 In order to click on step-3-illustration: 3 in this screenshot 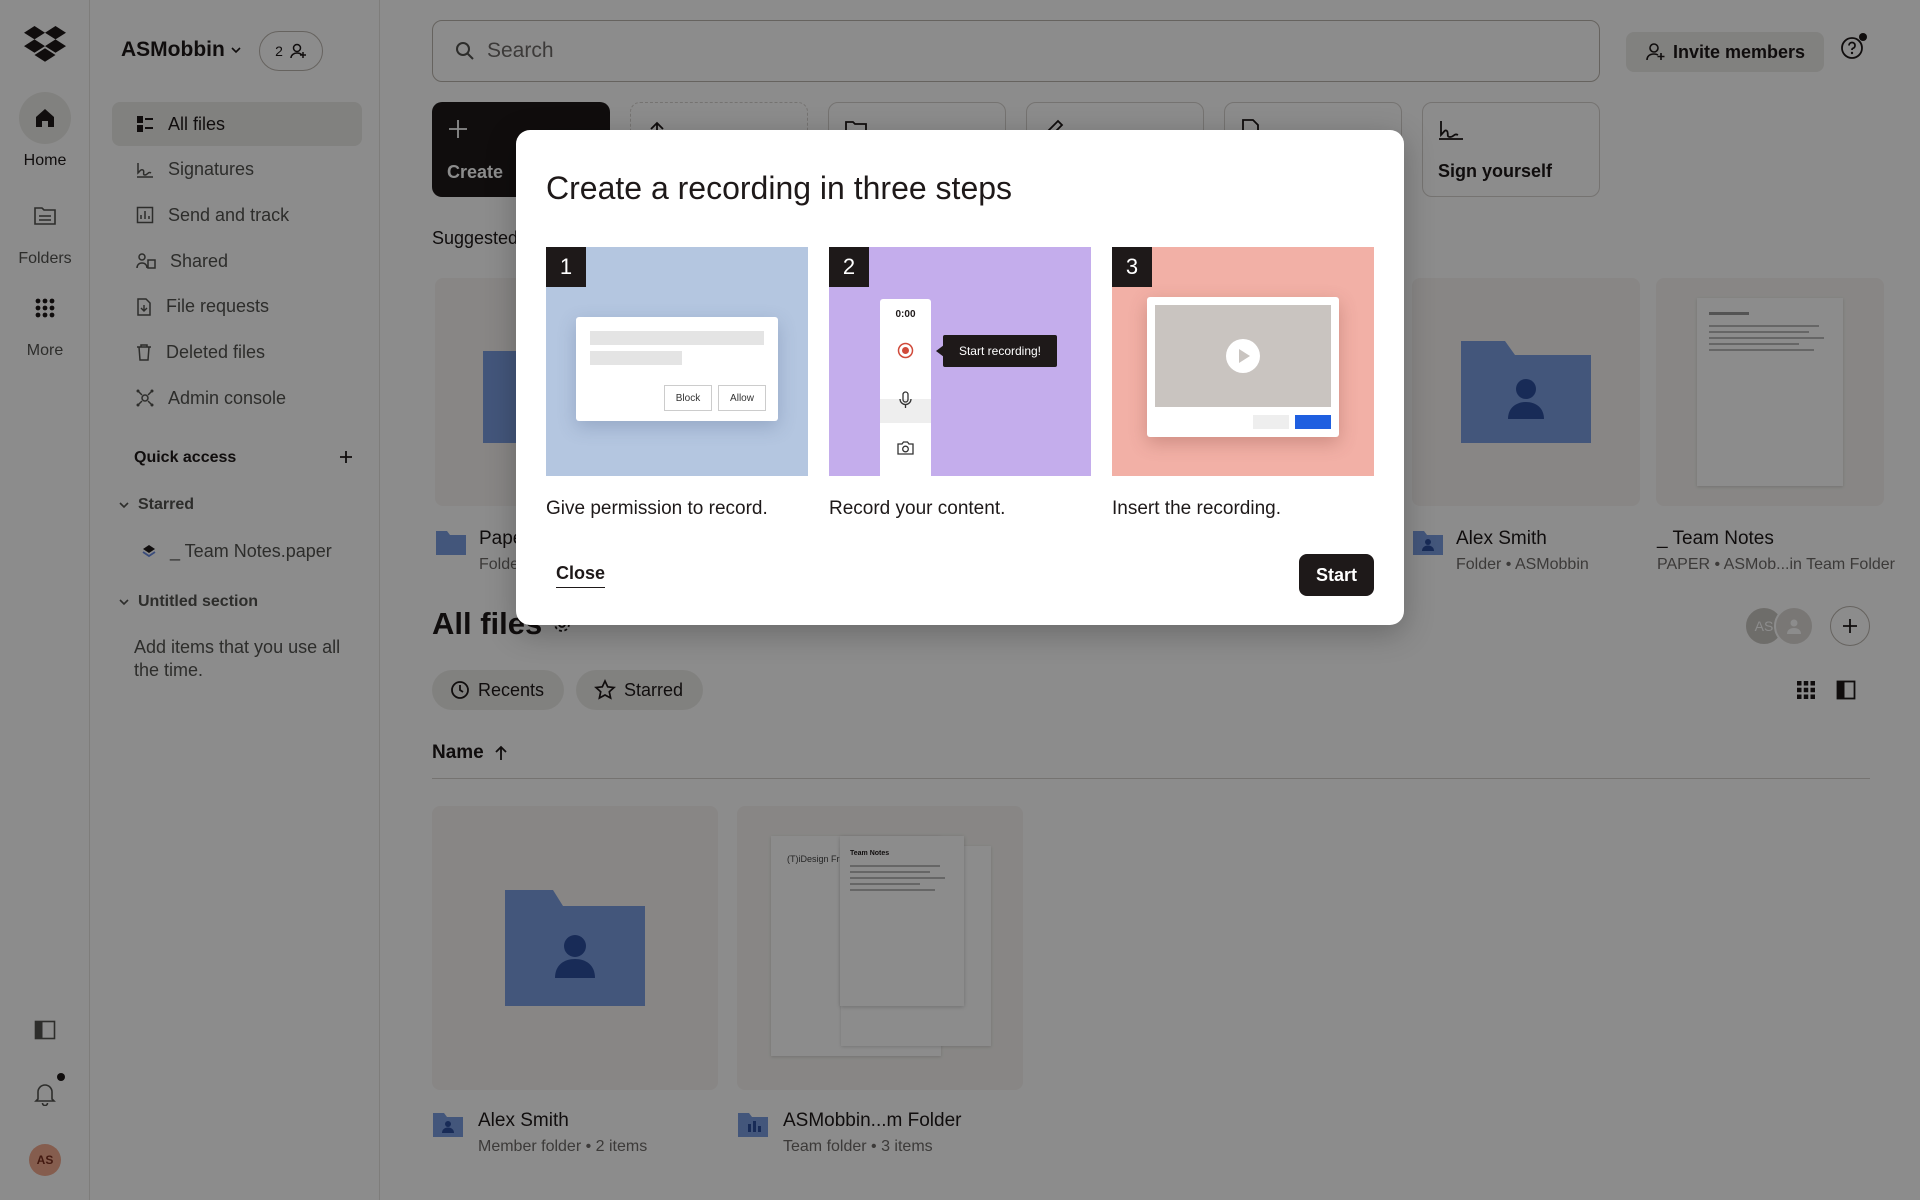, I will do `click(1243, 361)`.